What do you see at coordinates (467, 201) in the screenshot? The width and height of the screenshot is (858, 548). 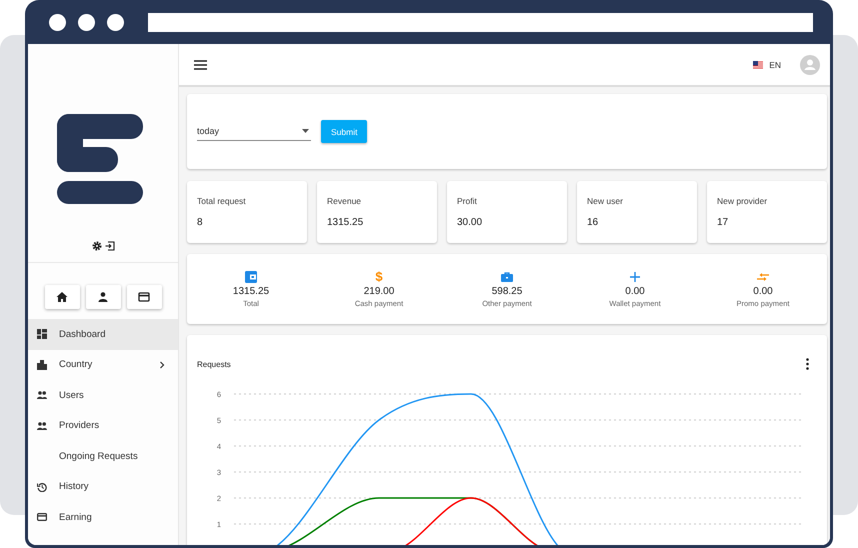 I see `stat-label: Profit` at bounding box center [467, 201].